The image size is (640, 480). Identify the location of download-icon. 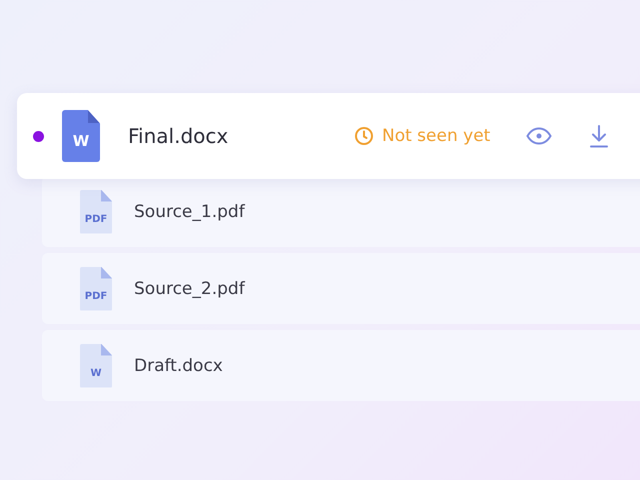
(599, 136).